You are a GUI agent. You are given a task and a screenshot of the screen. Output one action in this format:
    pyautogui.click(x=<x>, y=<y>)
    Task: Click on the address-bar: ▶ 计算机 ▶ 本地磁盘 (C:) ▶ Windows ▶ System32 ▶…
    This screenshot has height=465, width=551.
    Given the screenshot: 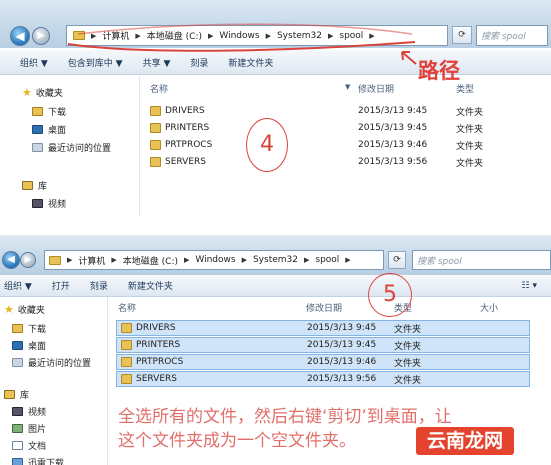 What is the action you would take?
    pyautogui.click(x=214, y=260)
    